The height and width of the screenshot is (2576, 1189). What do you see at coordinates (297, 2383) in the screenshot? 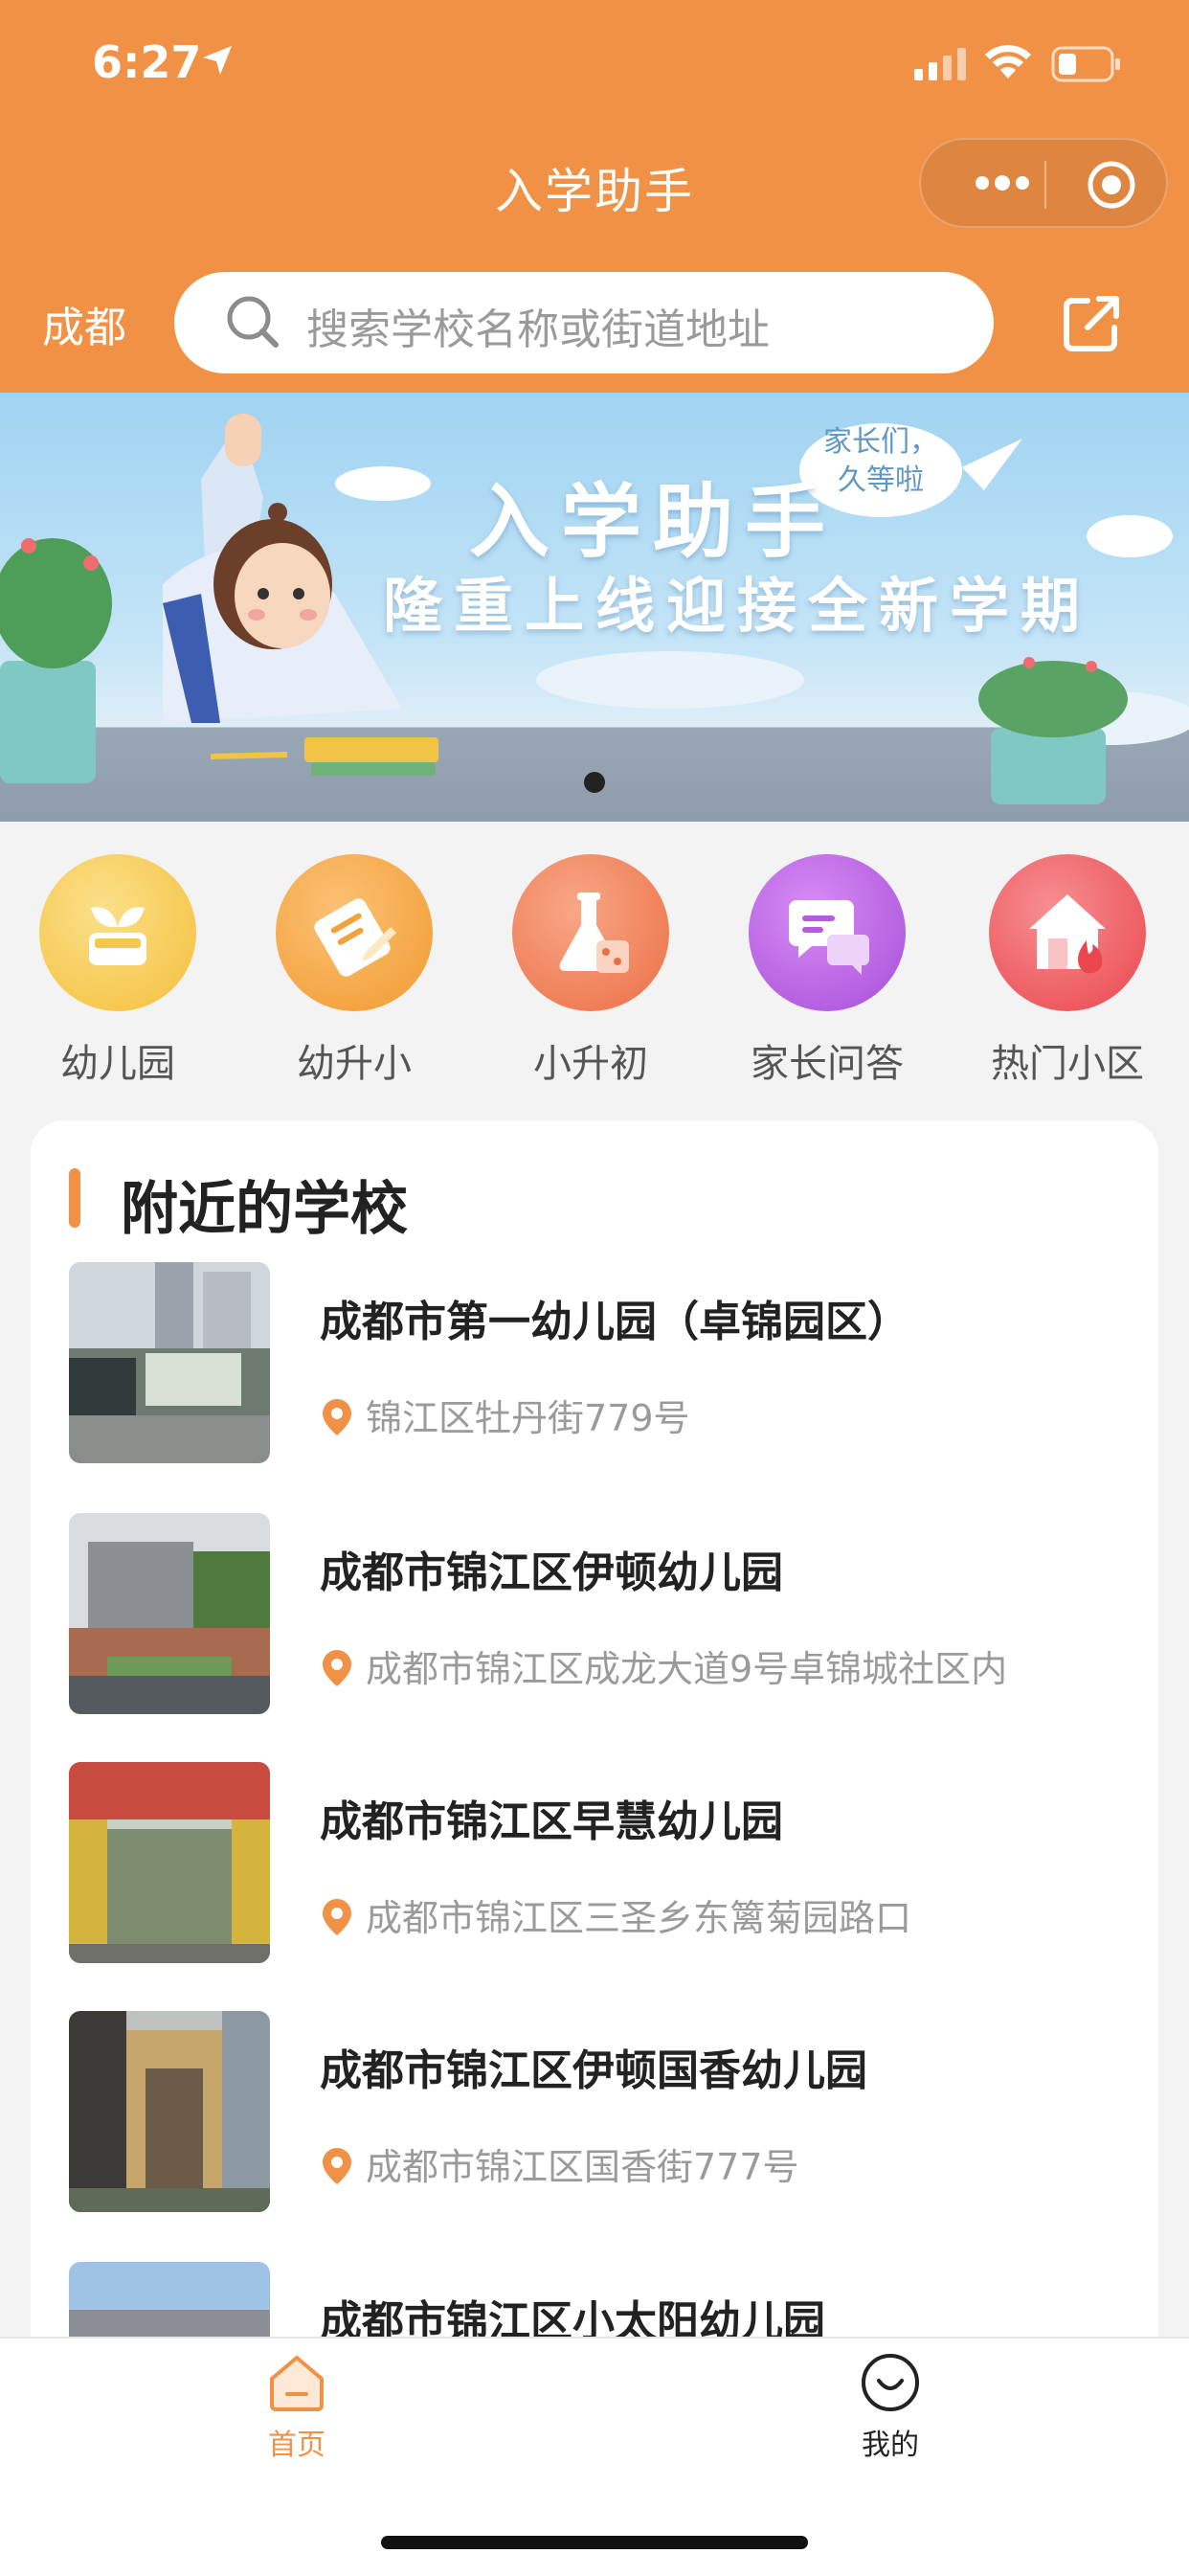
I see `home-icon` at bounding box center [297, 2383].